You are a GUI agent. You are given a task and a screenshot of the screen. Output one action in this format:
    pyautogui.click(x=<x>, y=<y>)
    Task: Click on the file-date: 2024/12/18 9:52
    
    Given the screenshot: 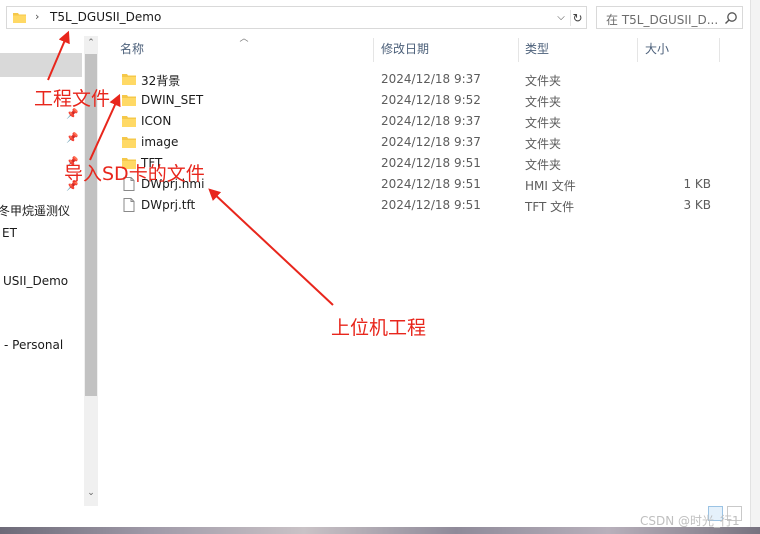 What is the action you would take?
    pyautogui.click(x=431, y=100)
    